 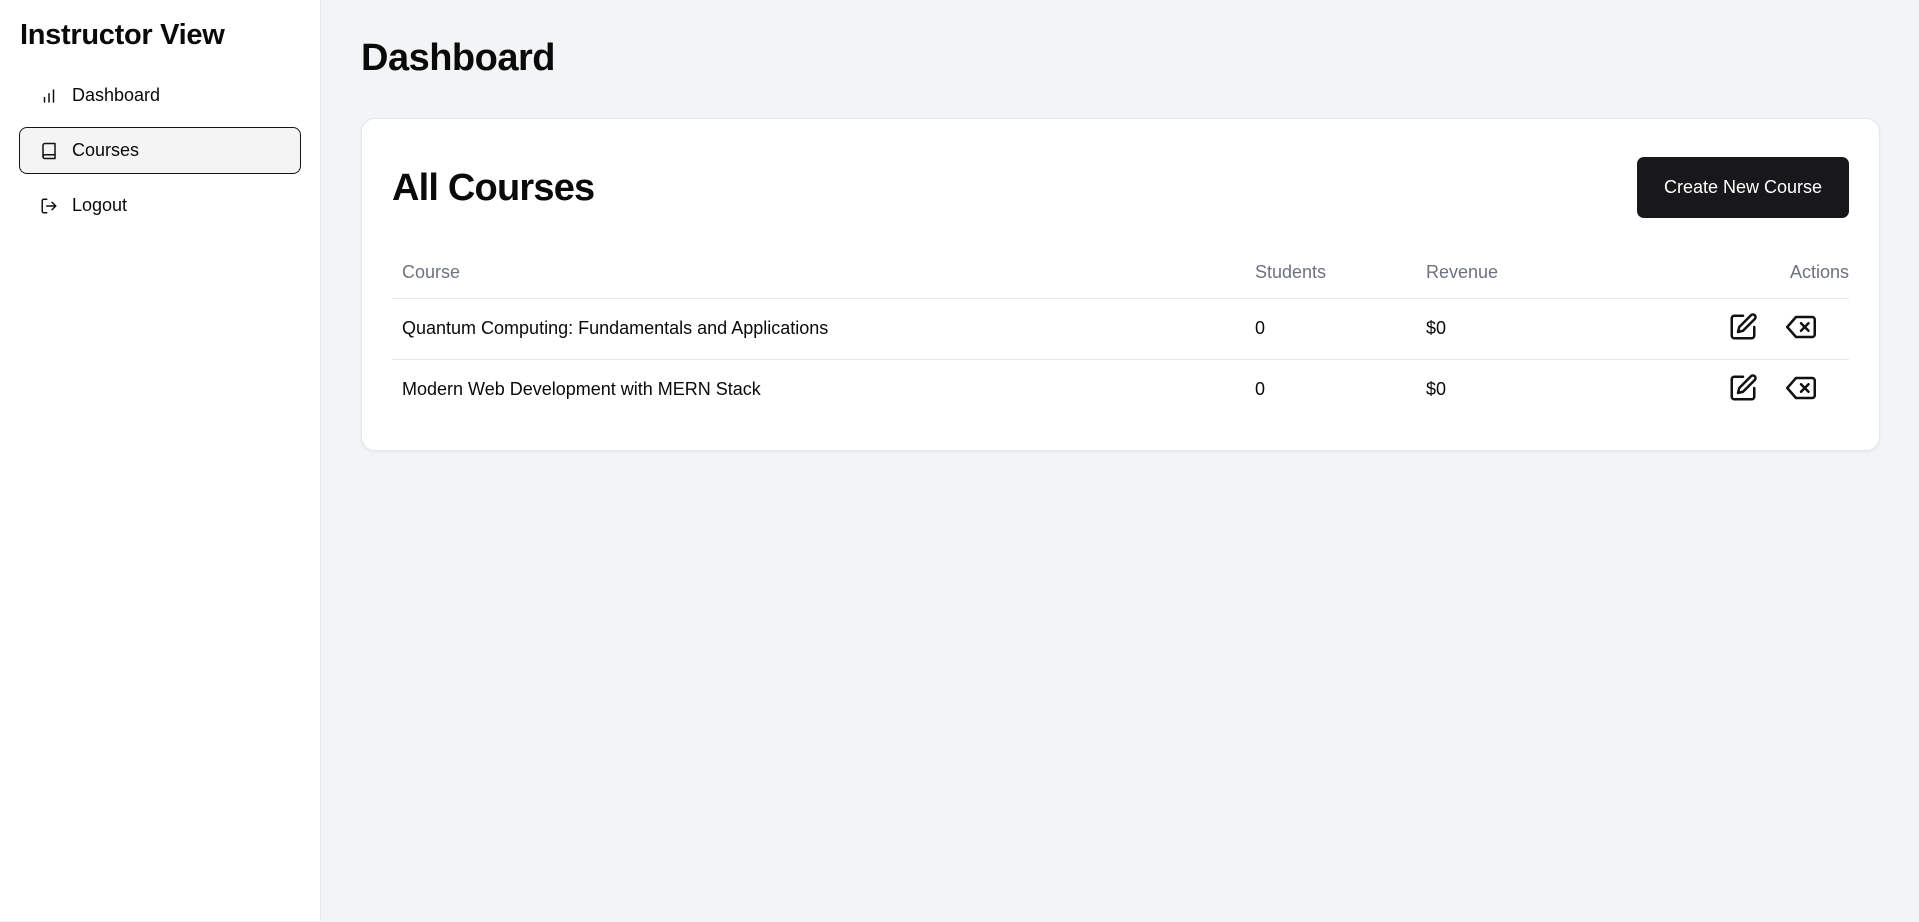 I want to click on create-new-course-button: Create New Course, so click(x=1743, y=187).